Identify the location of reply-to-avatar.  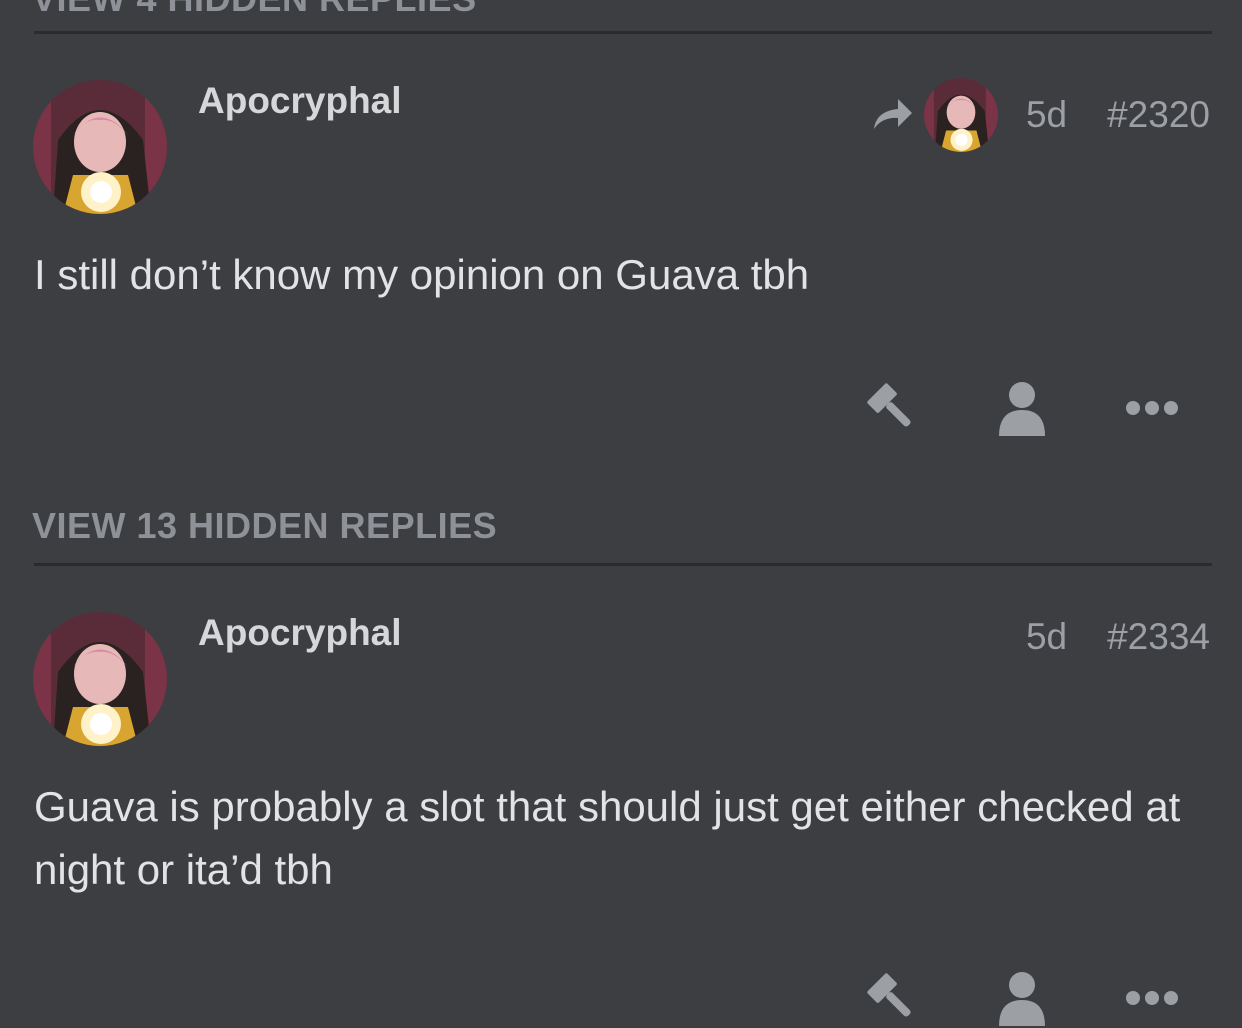
(960, 115).